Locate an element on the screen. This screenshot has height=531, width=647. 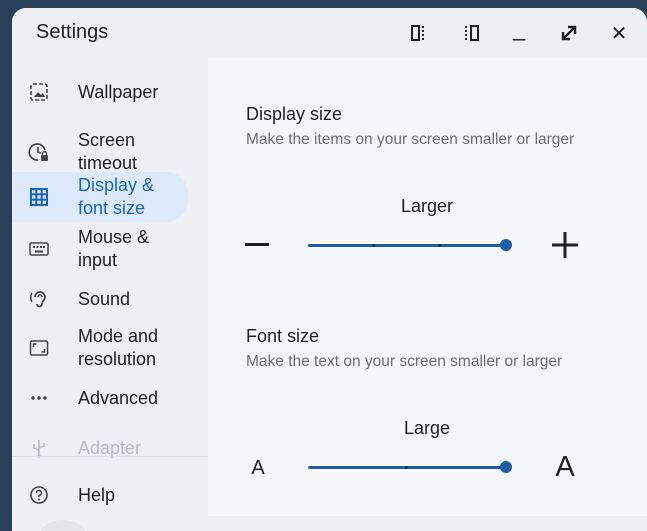
minimize-button: _ is located at coordinates (519, 29).